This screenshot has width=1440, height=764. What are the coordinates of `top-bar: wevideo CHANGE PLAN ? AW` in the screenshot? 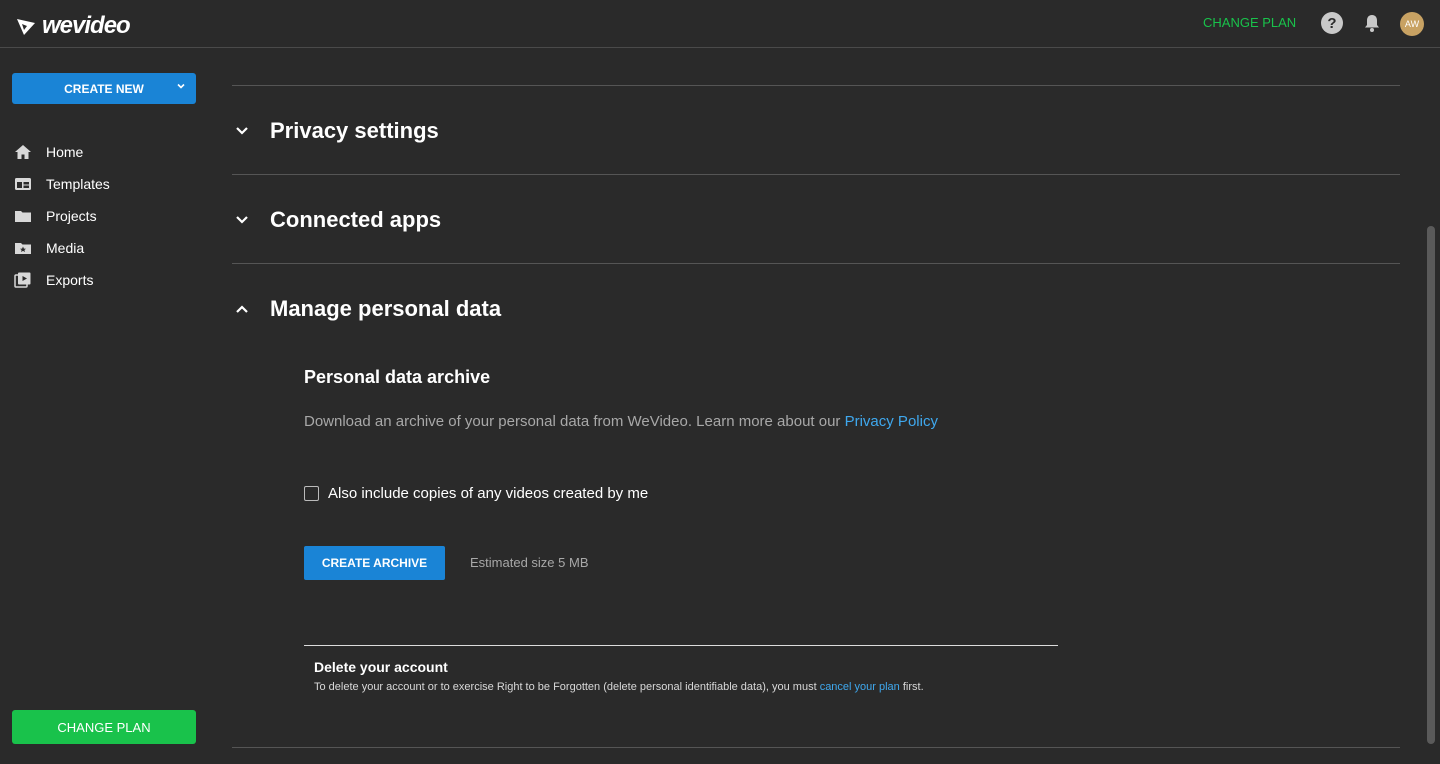 It's located at (720, 24).